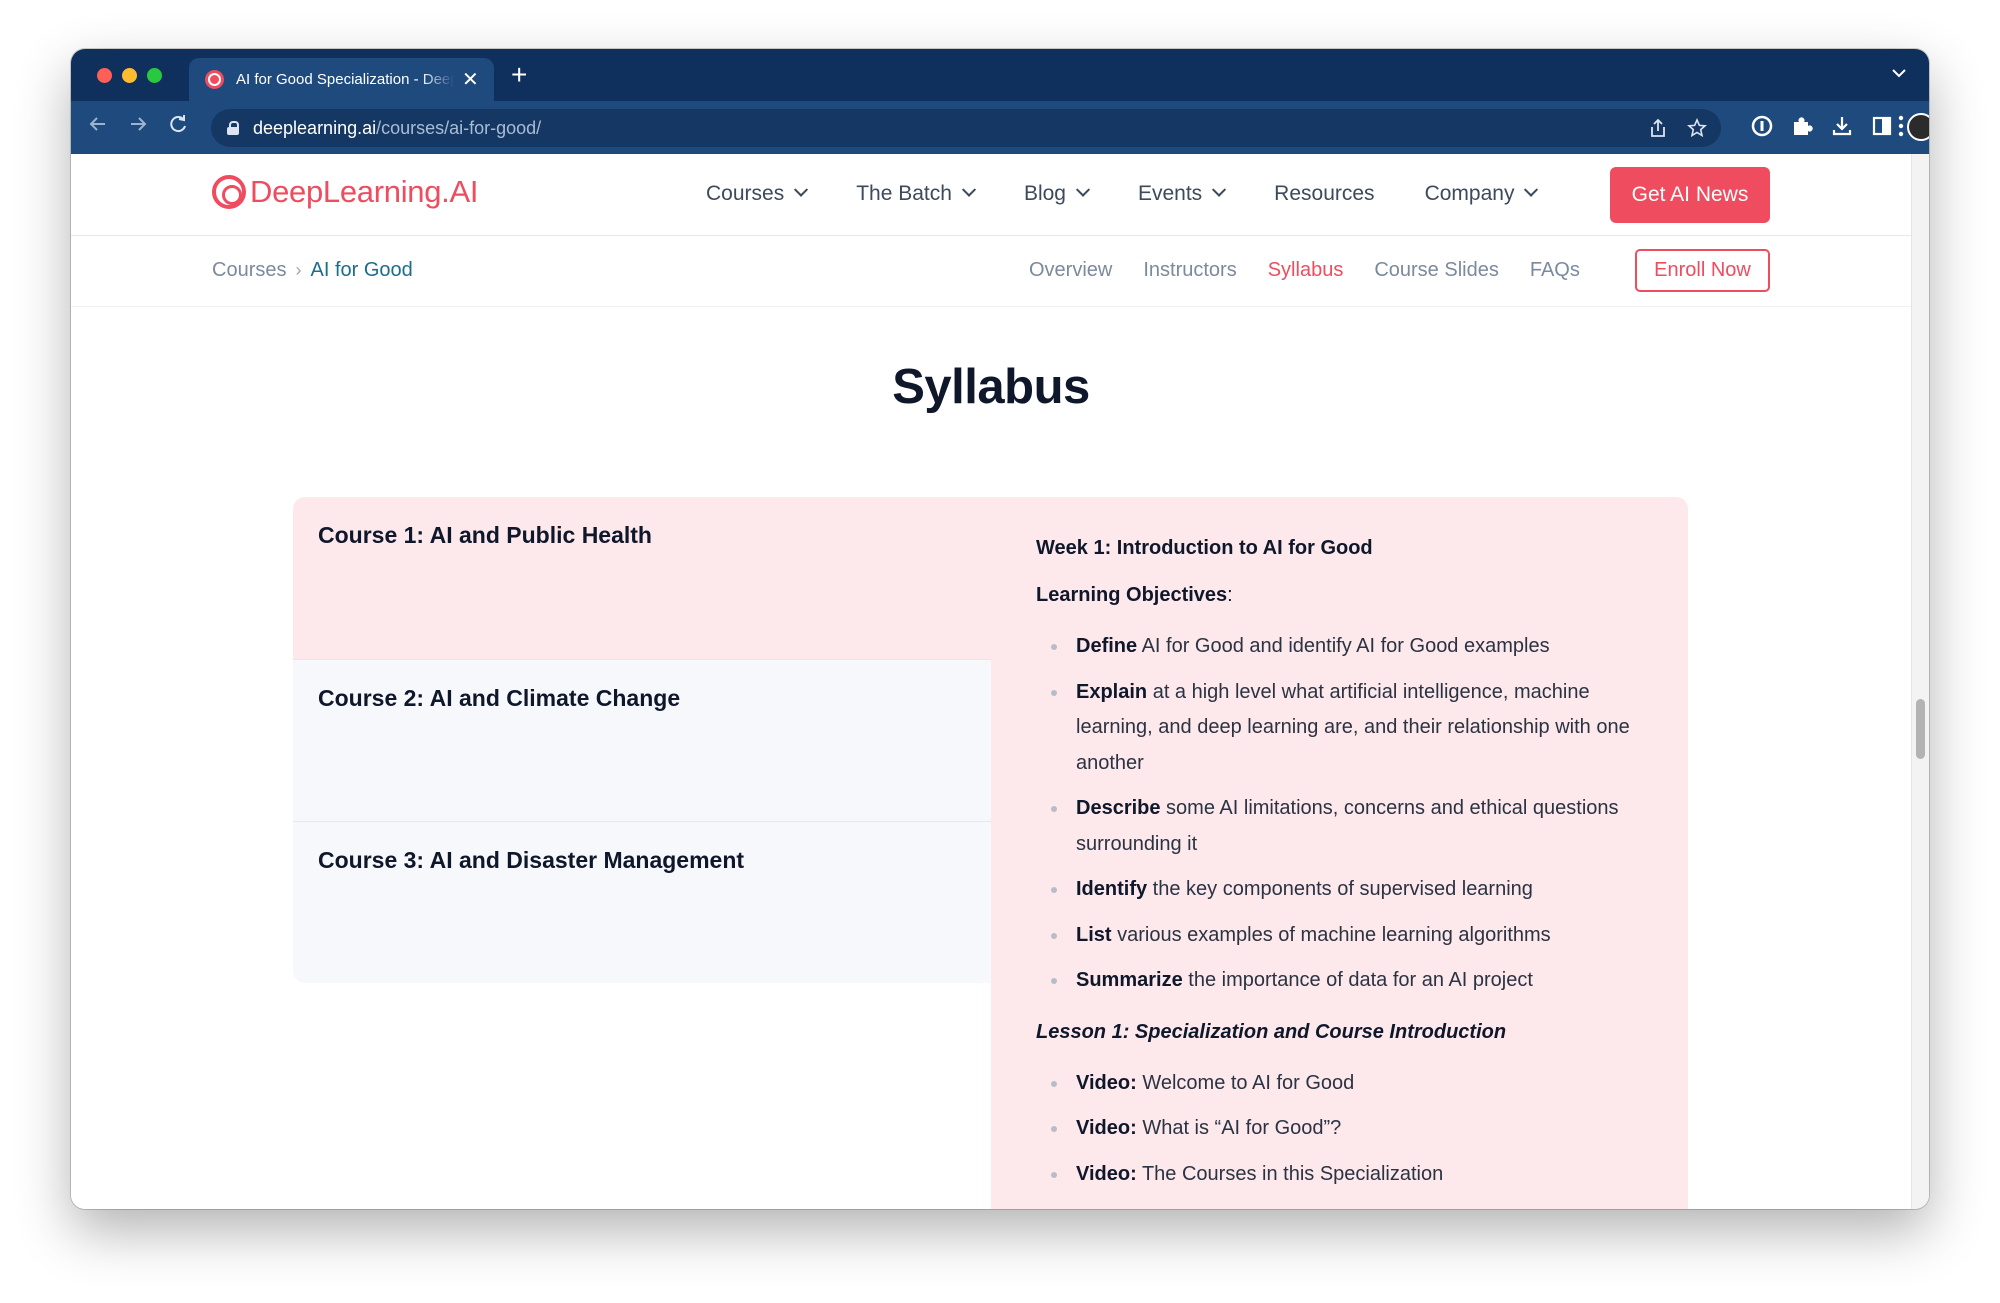  I want to click on course-card-1: Course 1: AI and Public Health, so click(642, 578).